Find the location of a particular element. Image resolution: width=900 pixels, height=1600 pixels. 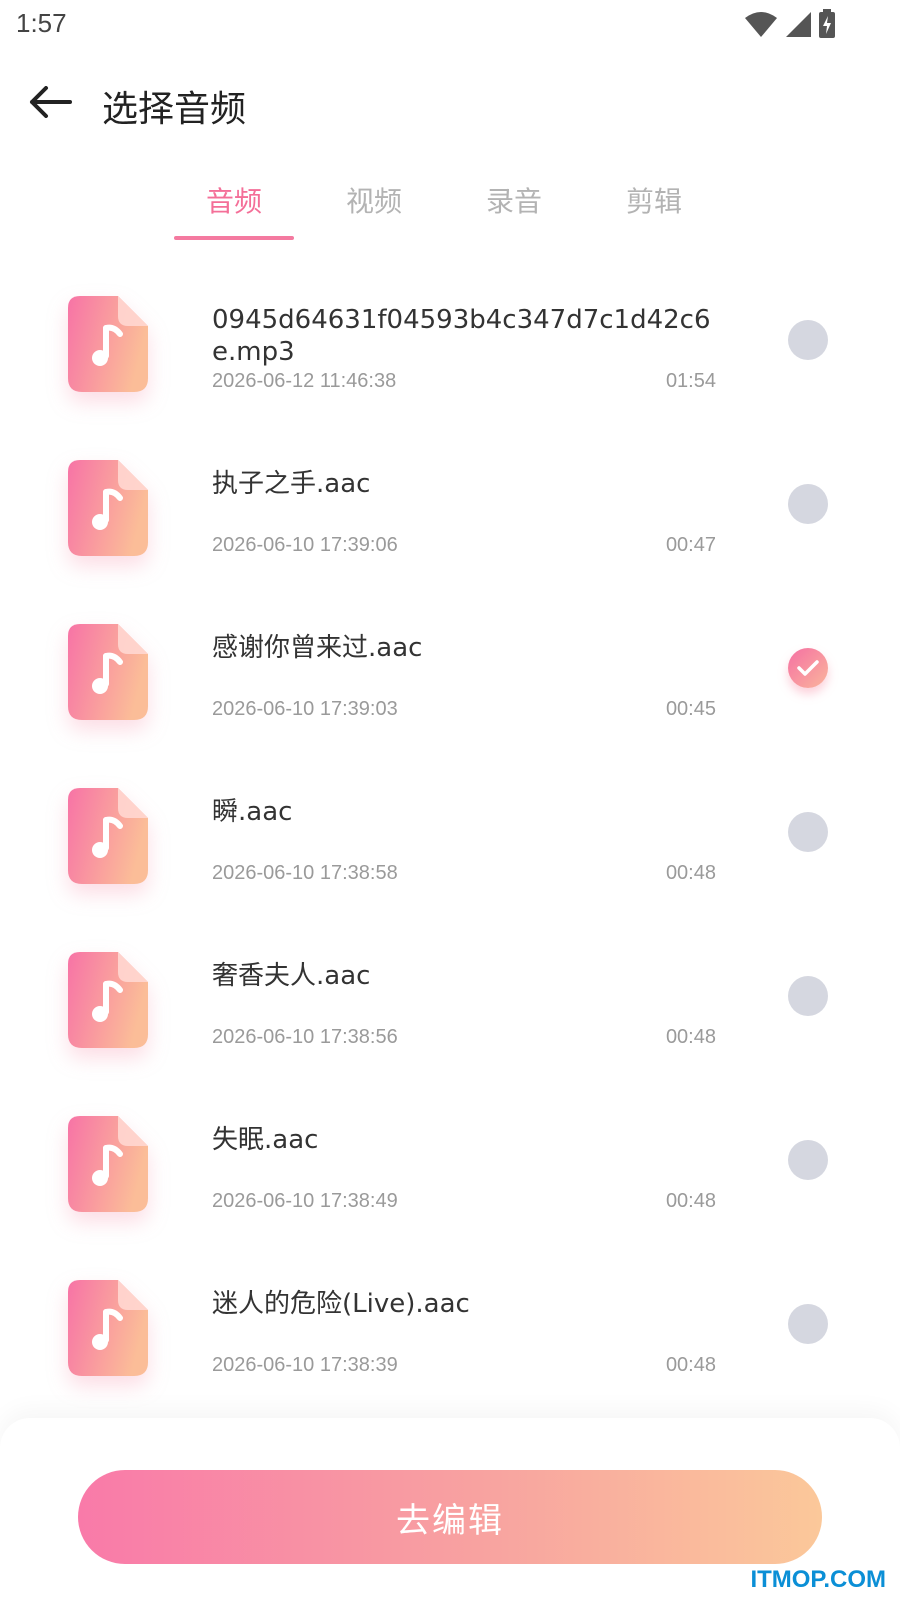

list-item: 失眠.aac 2026-06-10 17:38:49 00:48 is located at coordinates (450, 1174).